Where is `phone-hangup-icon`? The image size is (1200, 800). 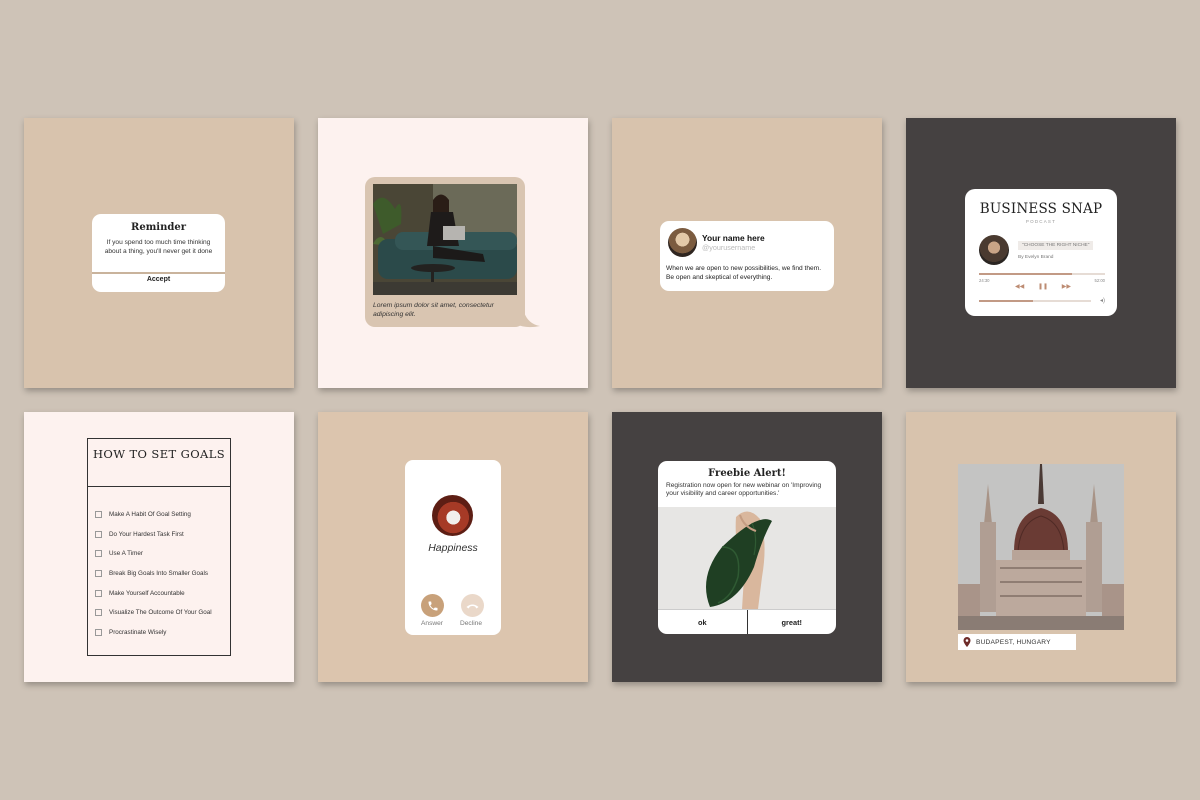
phone-hangup-icon is located at coordinates (472, 606).